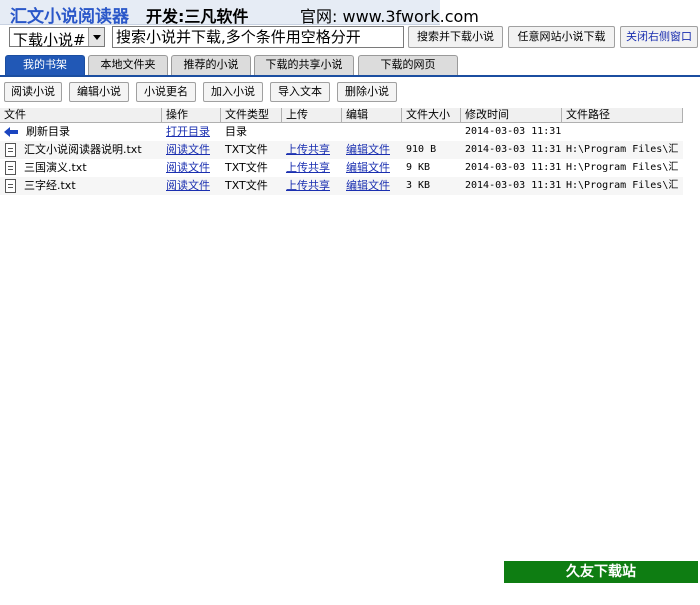 This screenshot has width=700, height=605. I want to click on download-type-select: 下载小说#, so click(57, 38).